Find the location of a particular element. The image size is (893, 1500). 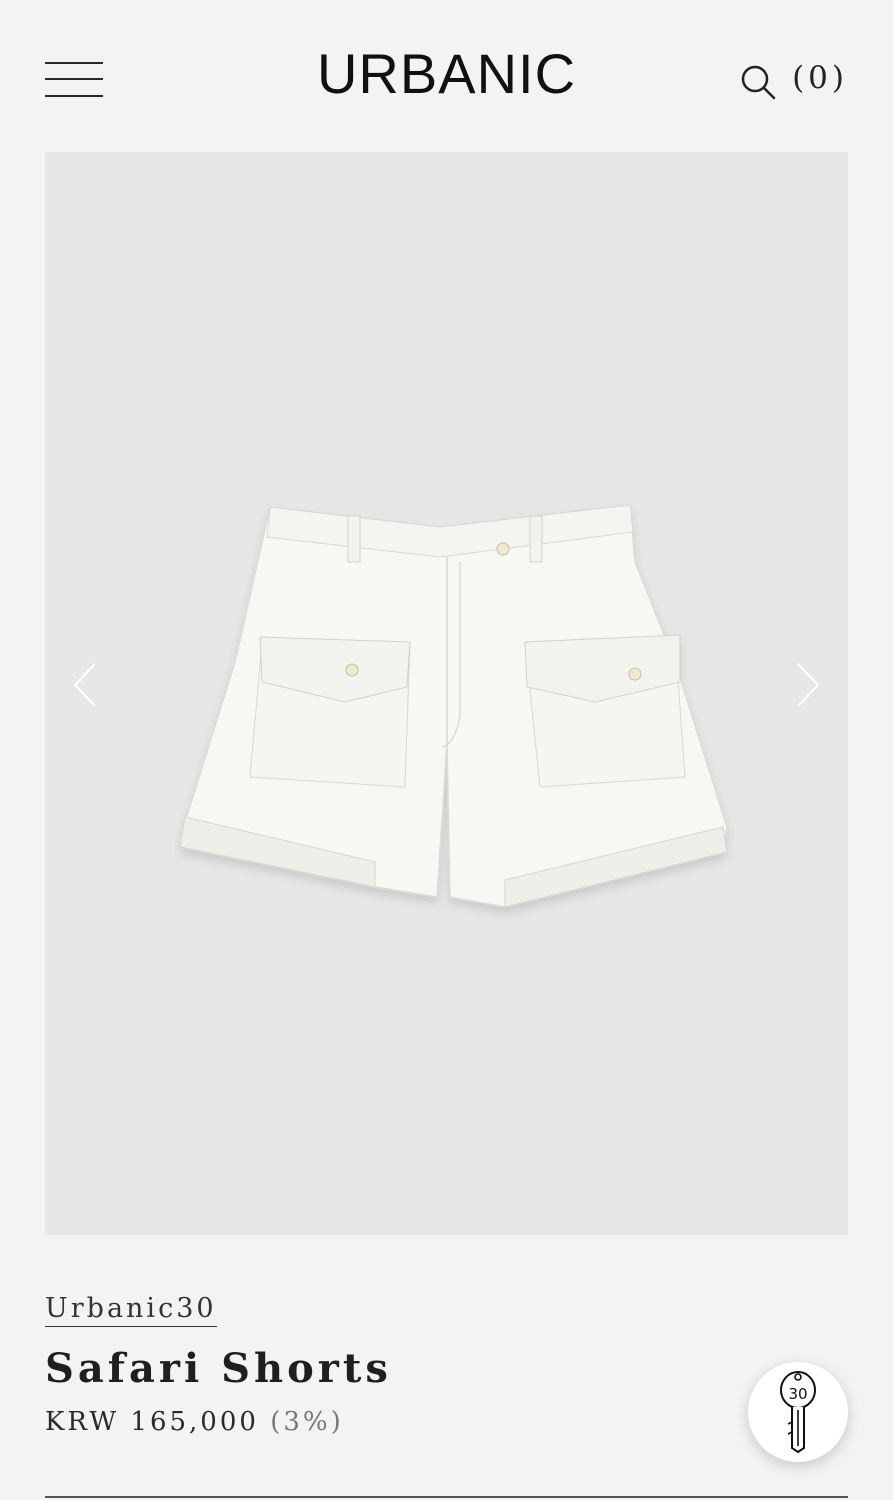

chevron-right-icon is located at coordinates (807, 685).